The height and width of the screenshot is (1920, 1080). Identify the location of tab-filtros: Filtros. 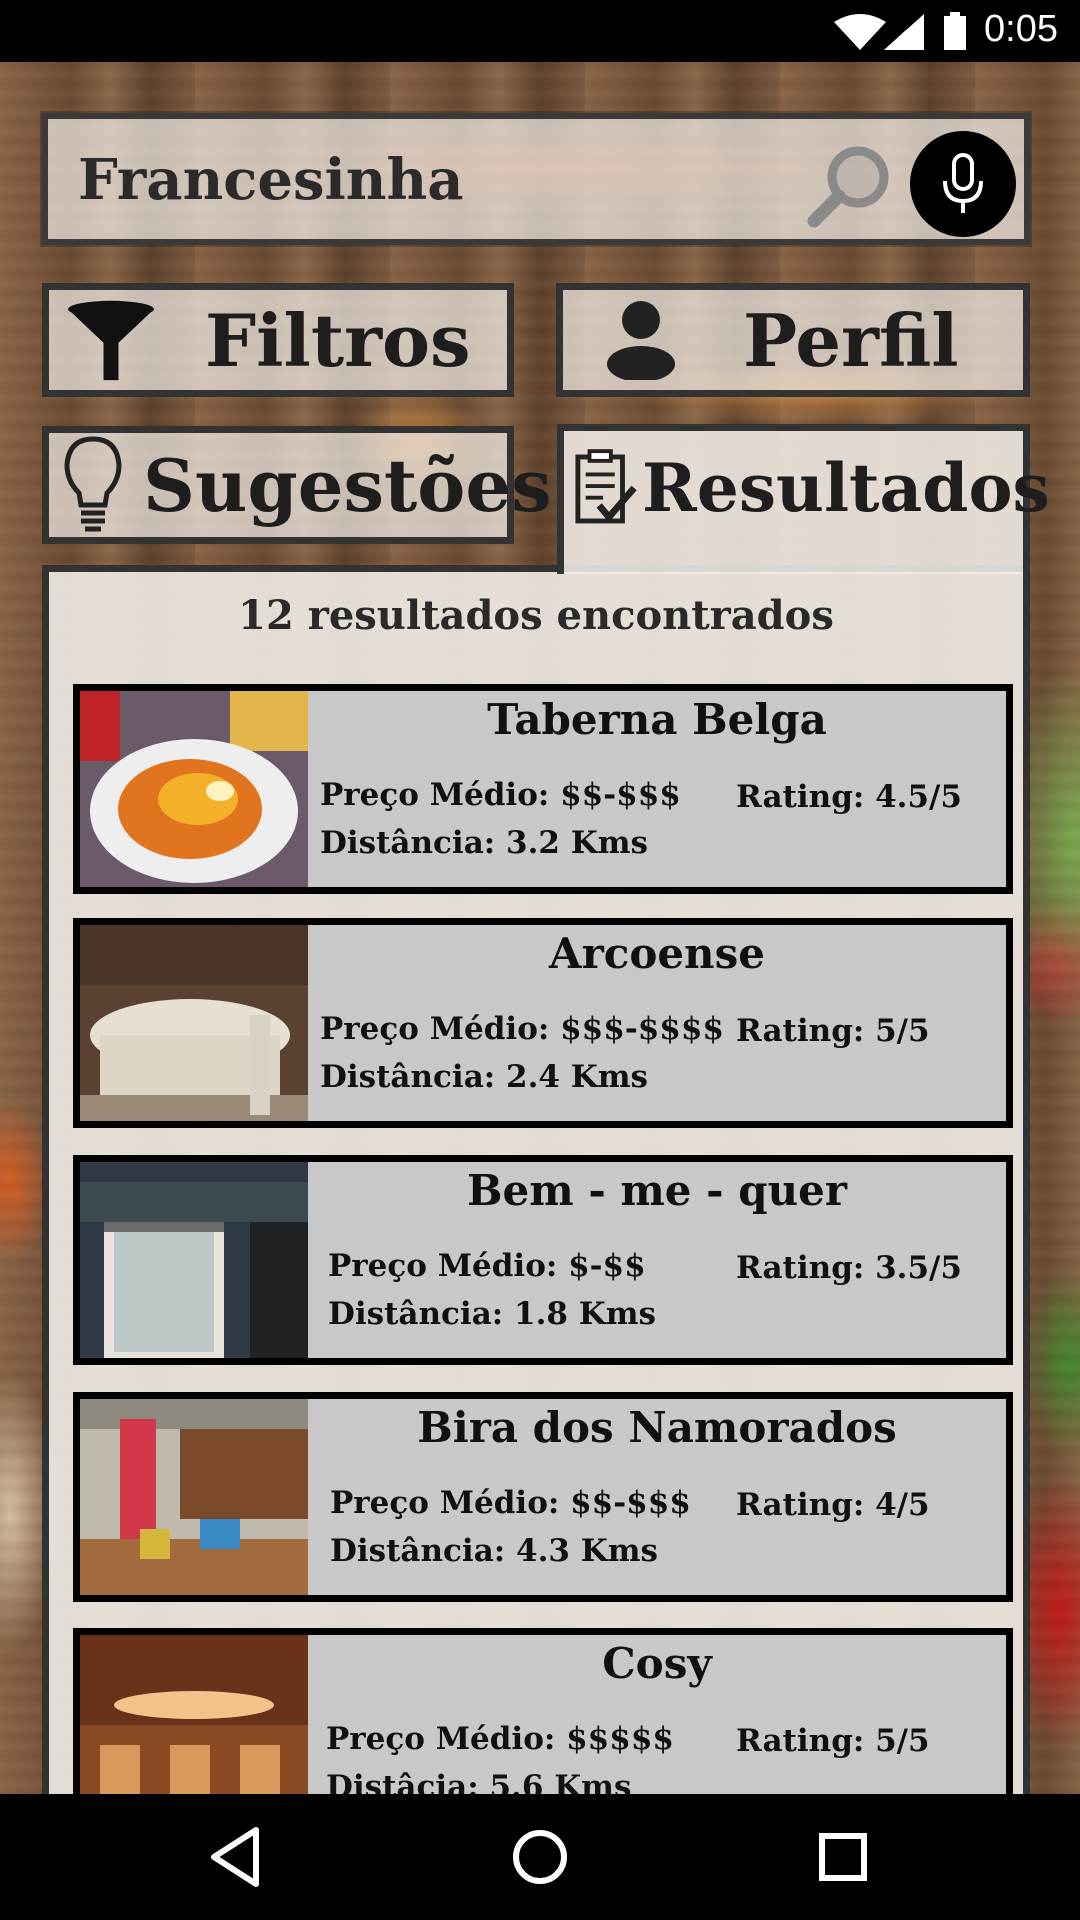
(278, 340).